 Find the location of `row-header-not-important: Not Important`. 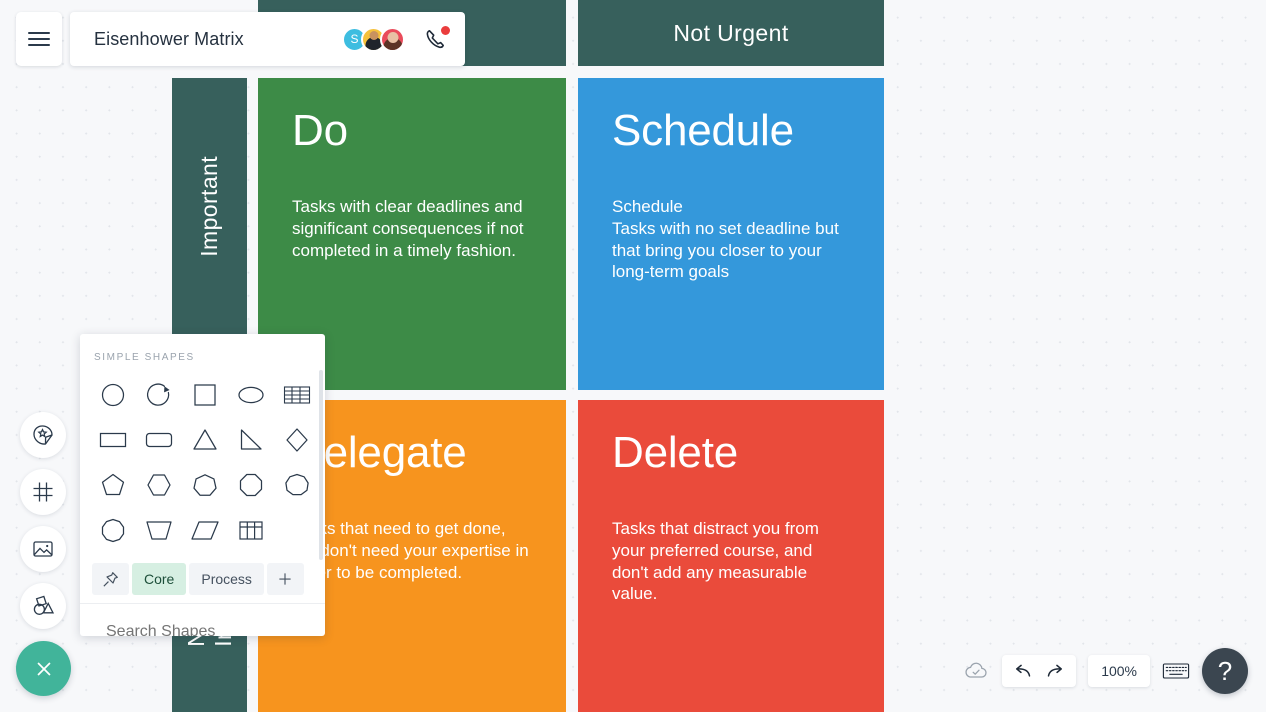

row-header-not-important: Not Important is located at coordinates (209, 629).